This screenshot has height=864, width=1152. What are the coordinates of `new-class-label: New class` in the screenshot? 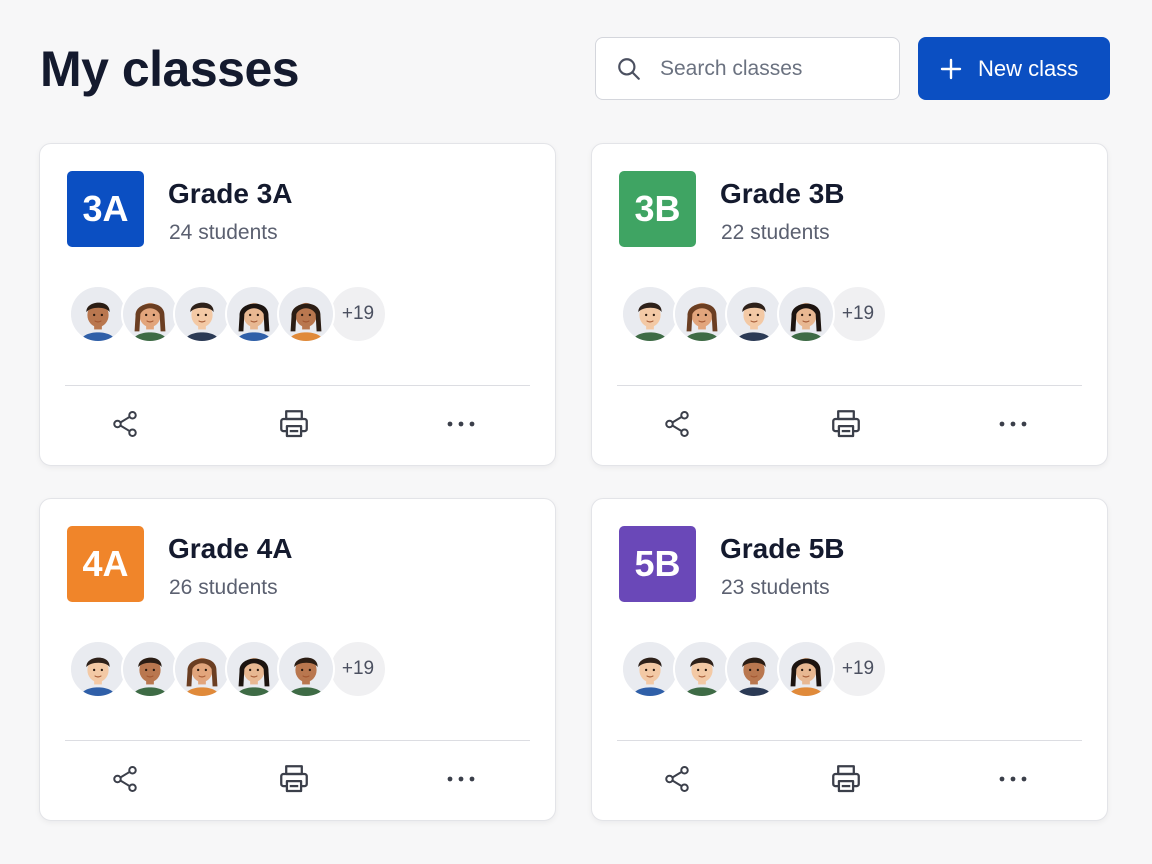 It's located at (1028, 68).